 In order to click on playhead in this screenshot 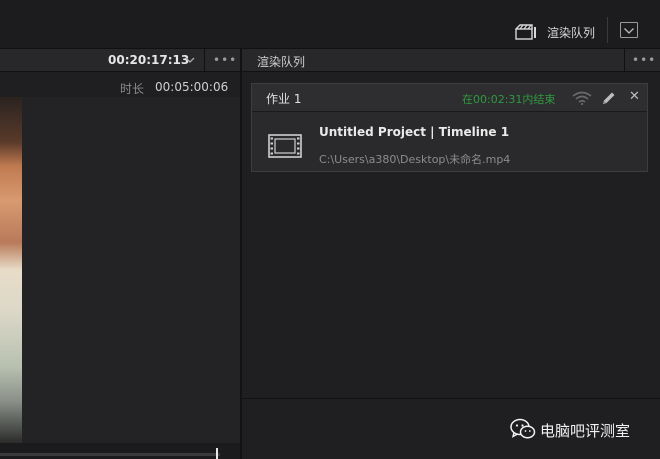, I will do `click(217, 453)`.